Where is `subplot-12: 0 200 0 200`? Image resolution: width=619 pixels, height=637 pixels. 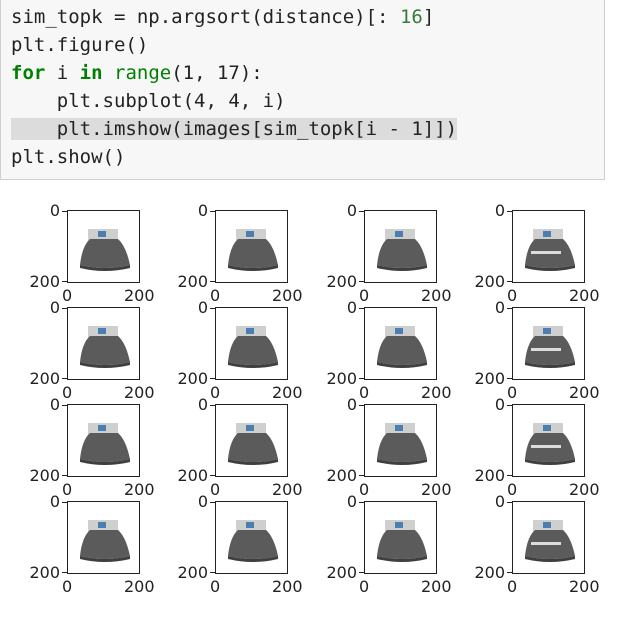 subplot-12: 0 200 0 200 is located at coordinates (522, 441).